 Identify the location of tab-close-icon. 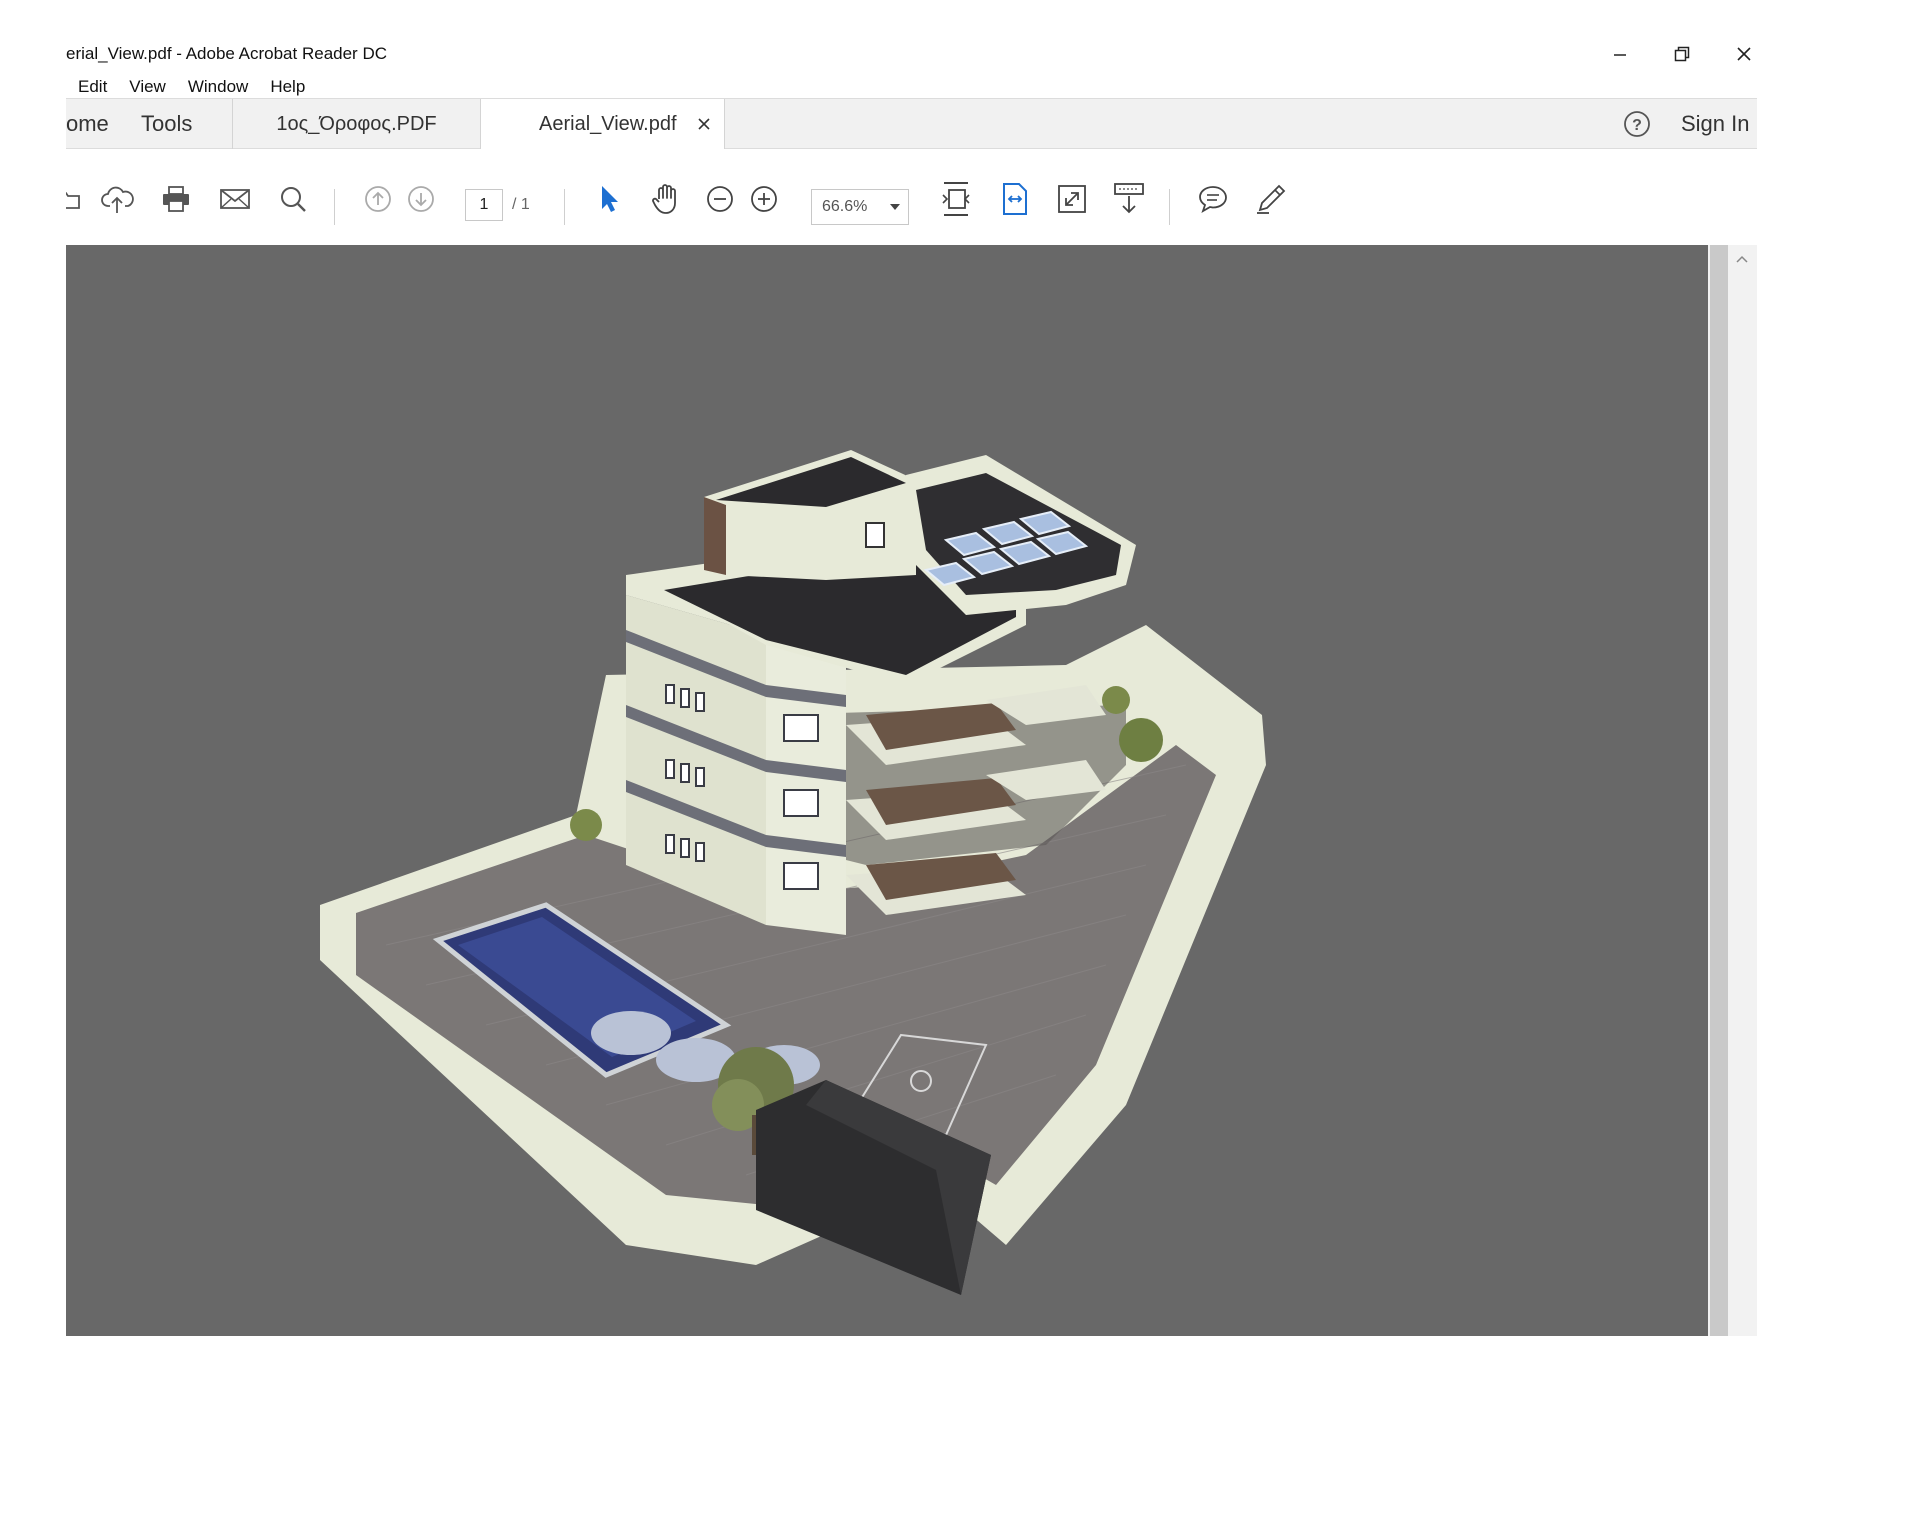
(704, 124).